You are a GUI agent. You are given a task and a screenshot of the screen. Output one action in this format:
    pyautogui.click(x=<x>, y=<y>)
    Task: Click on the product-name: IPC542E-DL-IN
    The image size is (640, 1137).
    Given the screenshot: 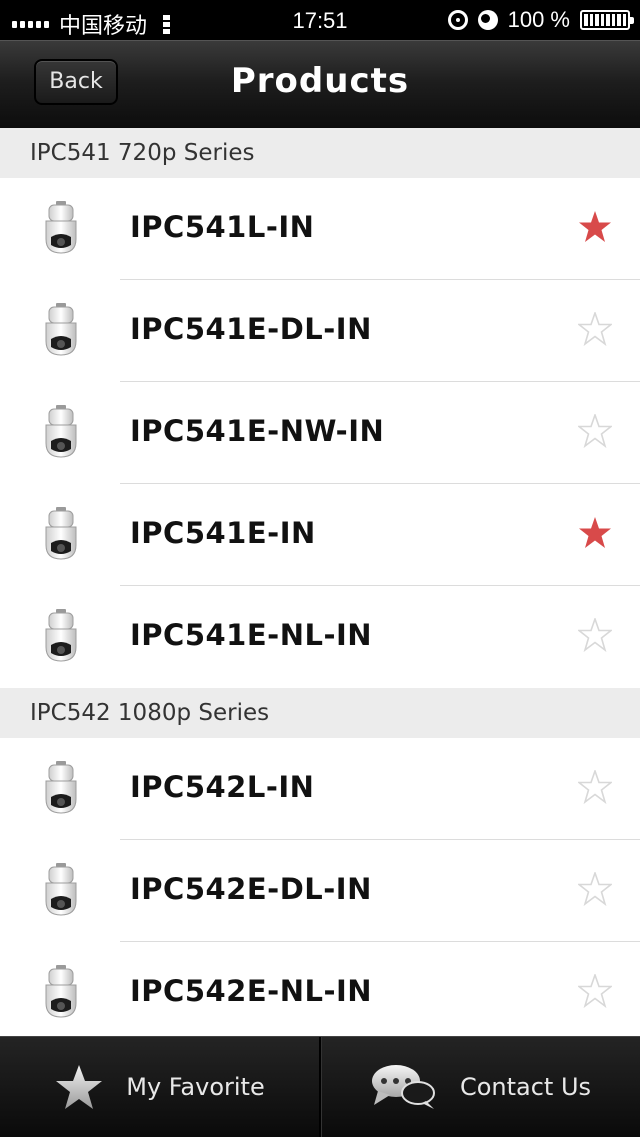 What is the action you would take?
    pyautogui.click(x=251, y=889)
    